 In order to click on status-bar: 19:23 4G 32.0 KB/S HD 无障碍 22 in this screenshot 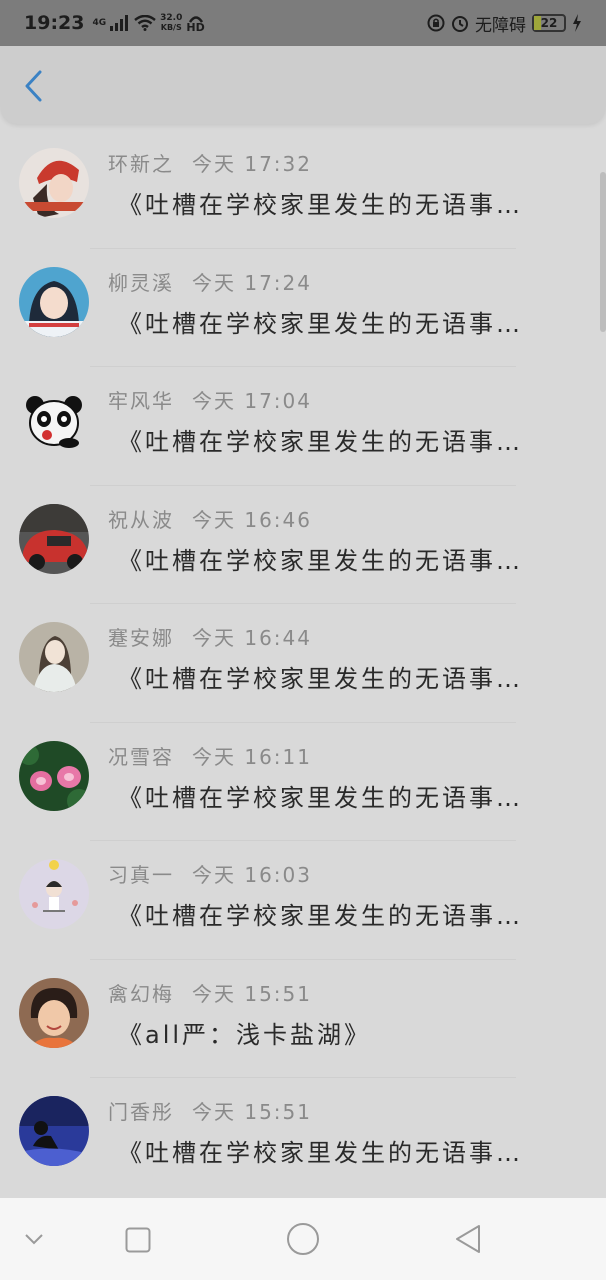, I will do `click(303, 23)`.